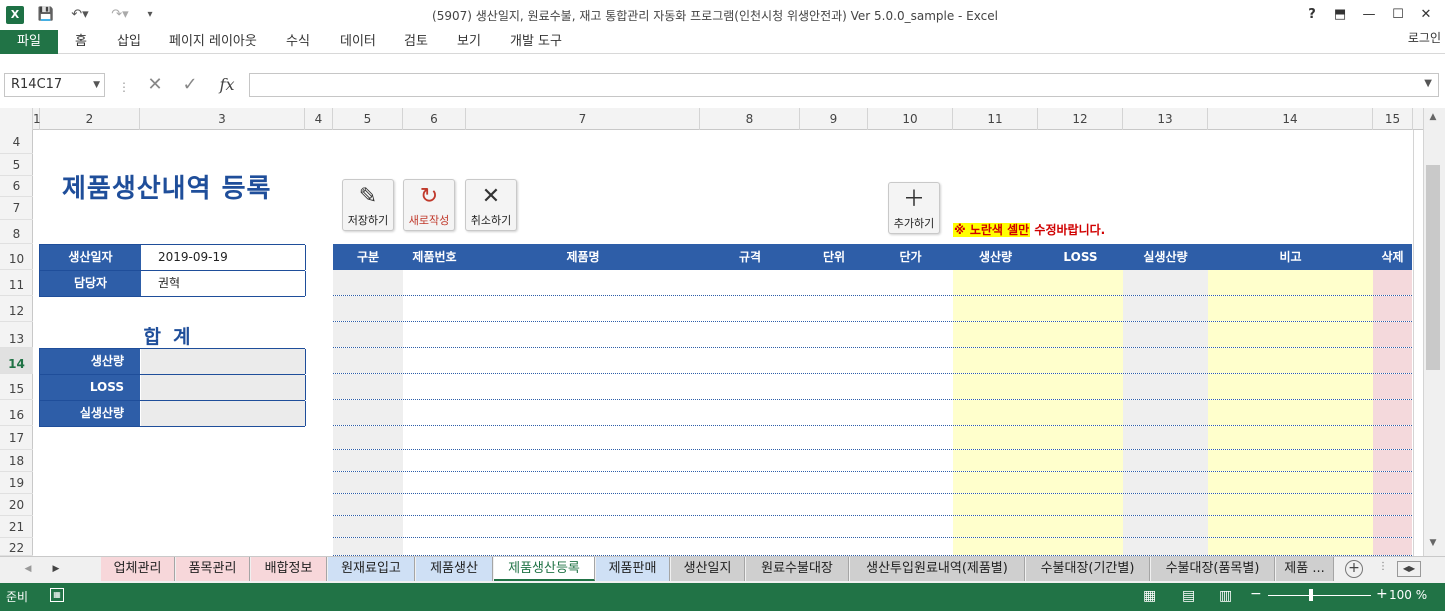 The height and width of the screenshot is (611, 1445). Describe the element at coordinates (1426, 15) in the screenshot. I see `close-button: ✕` at that location.